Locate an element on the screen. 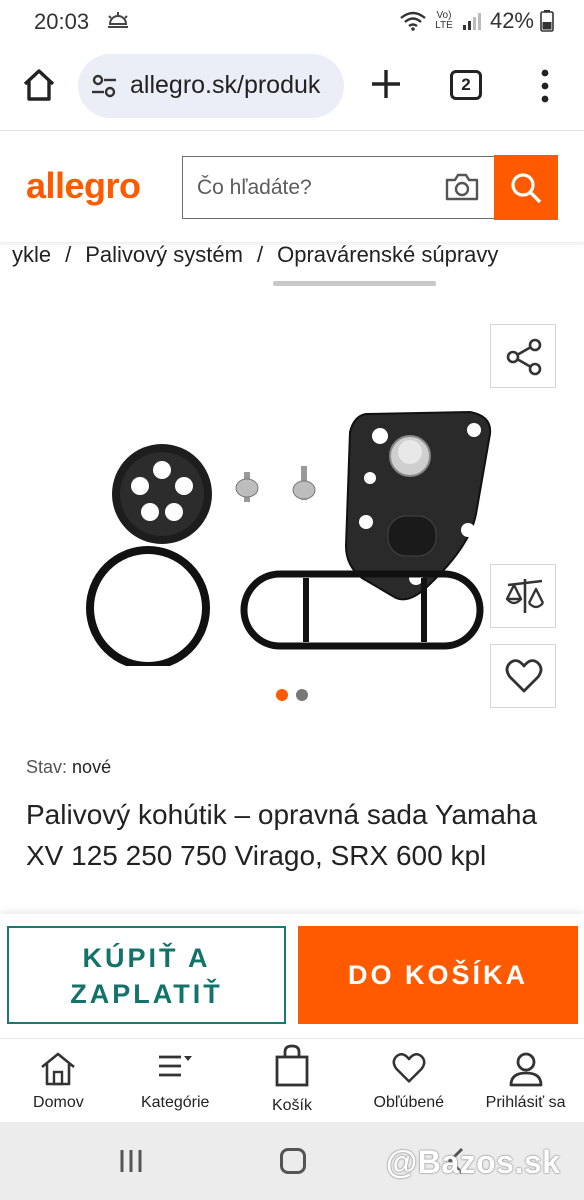  nav-categories: Kategórie is located at coordinates (175, 1080).